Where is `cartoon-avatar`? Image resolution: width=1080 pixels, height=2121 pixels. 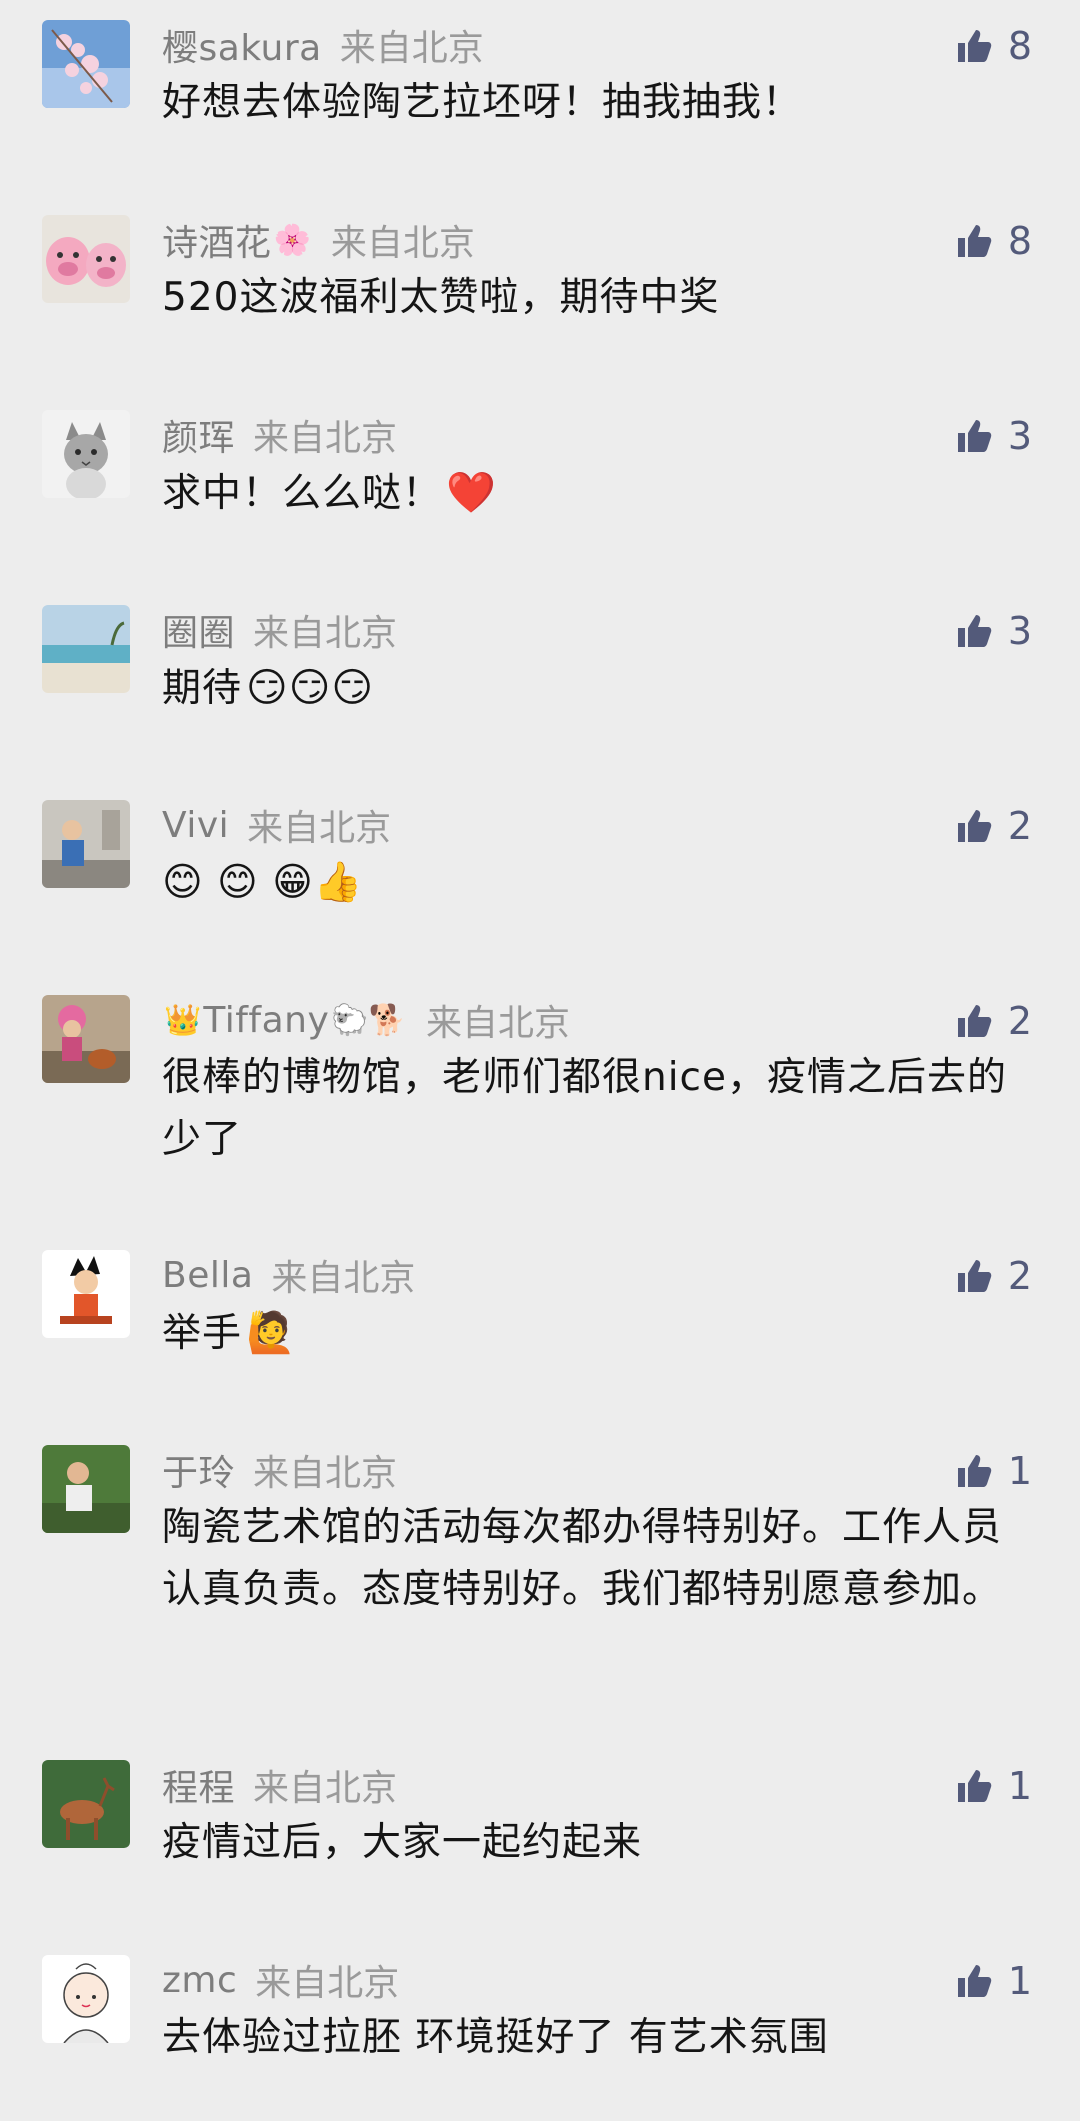 cartoon-avatar is located at coordinates (86, 1294).